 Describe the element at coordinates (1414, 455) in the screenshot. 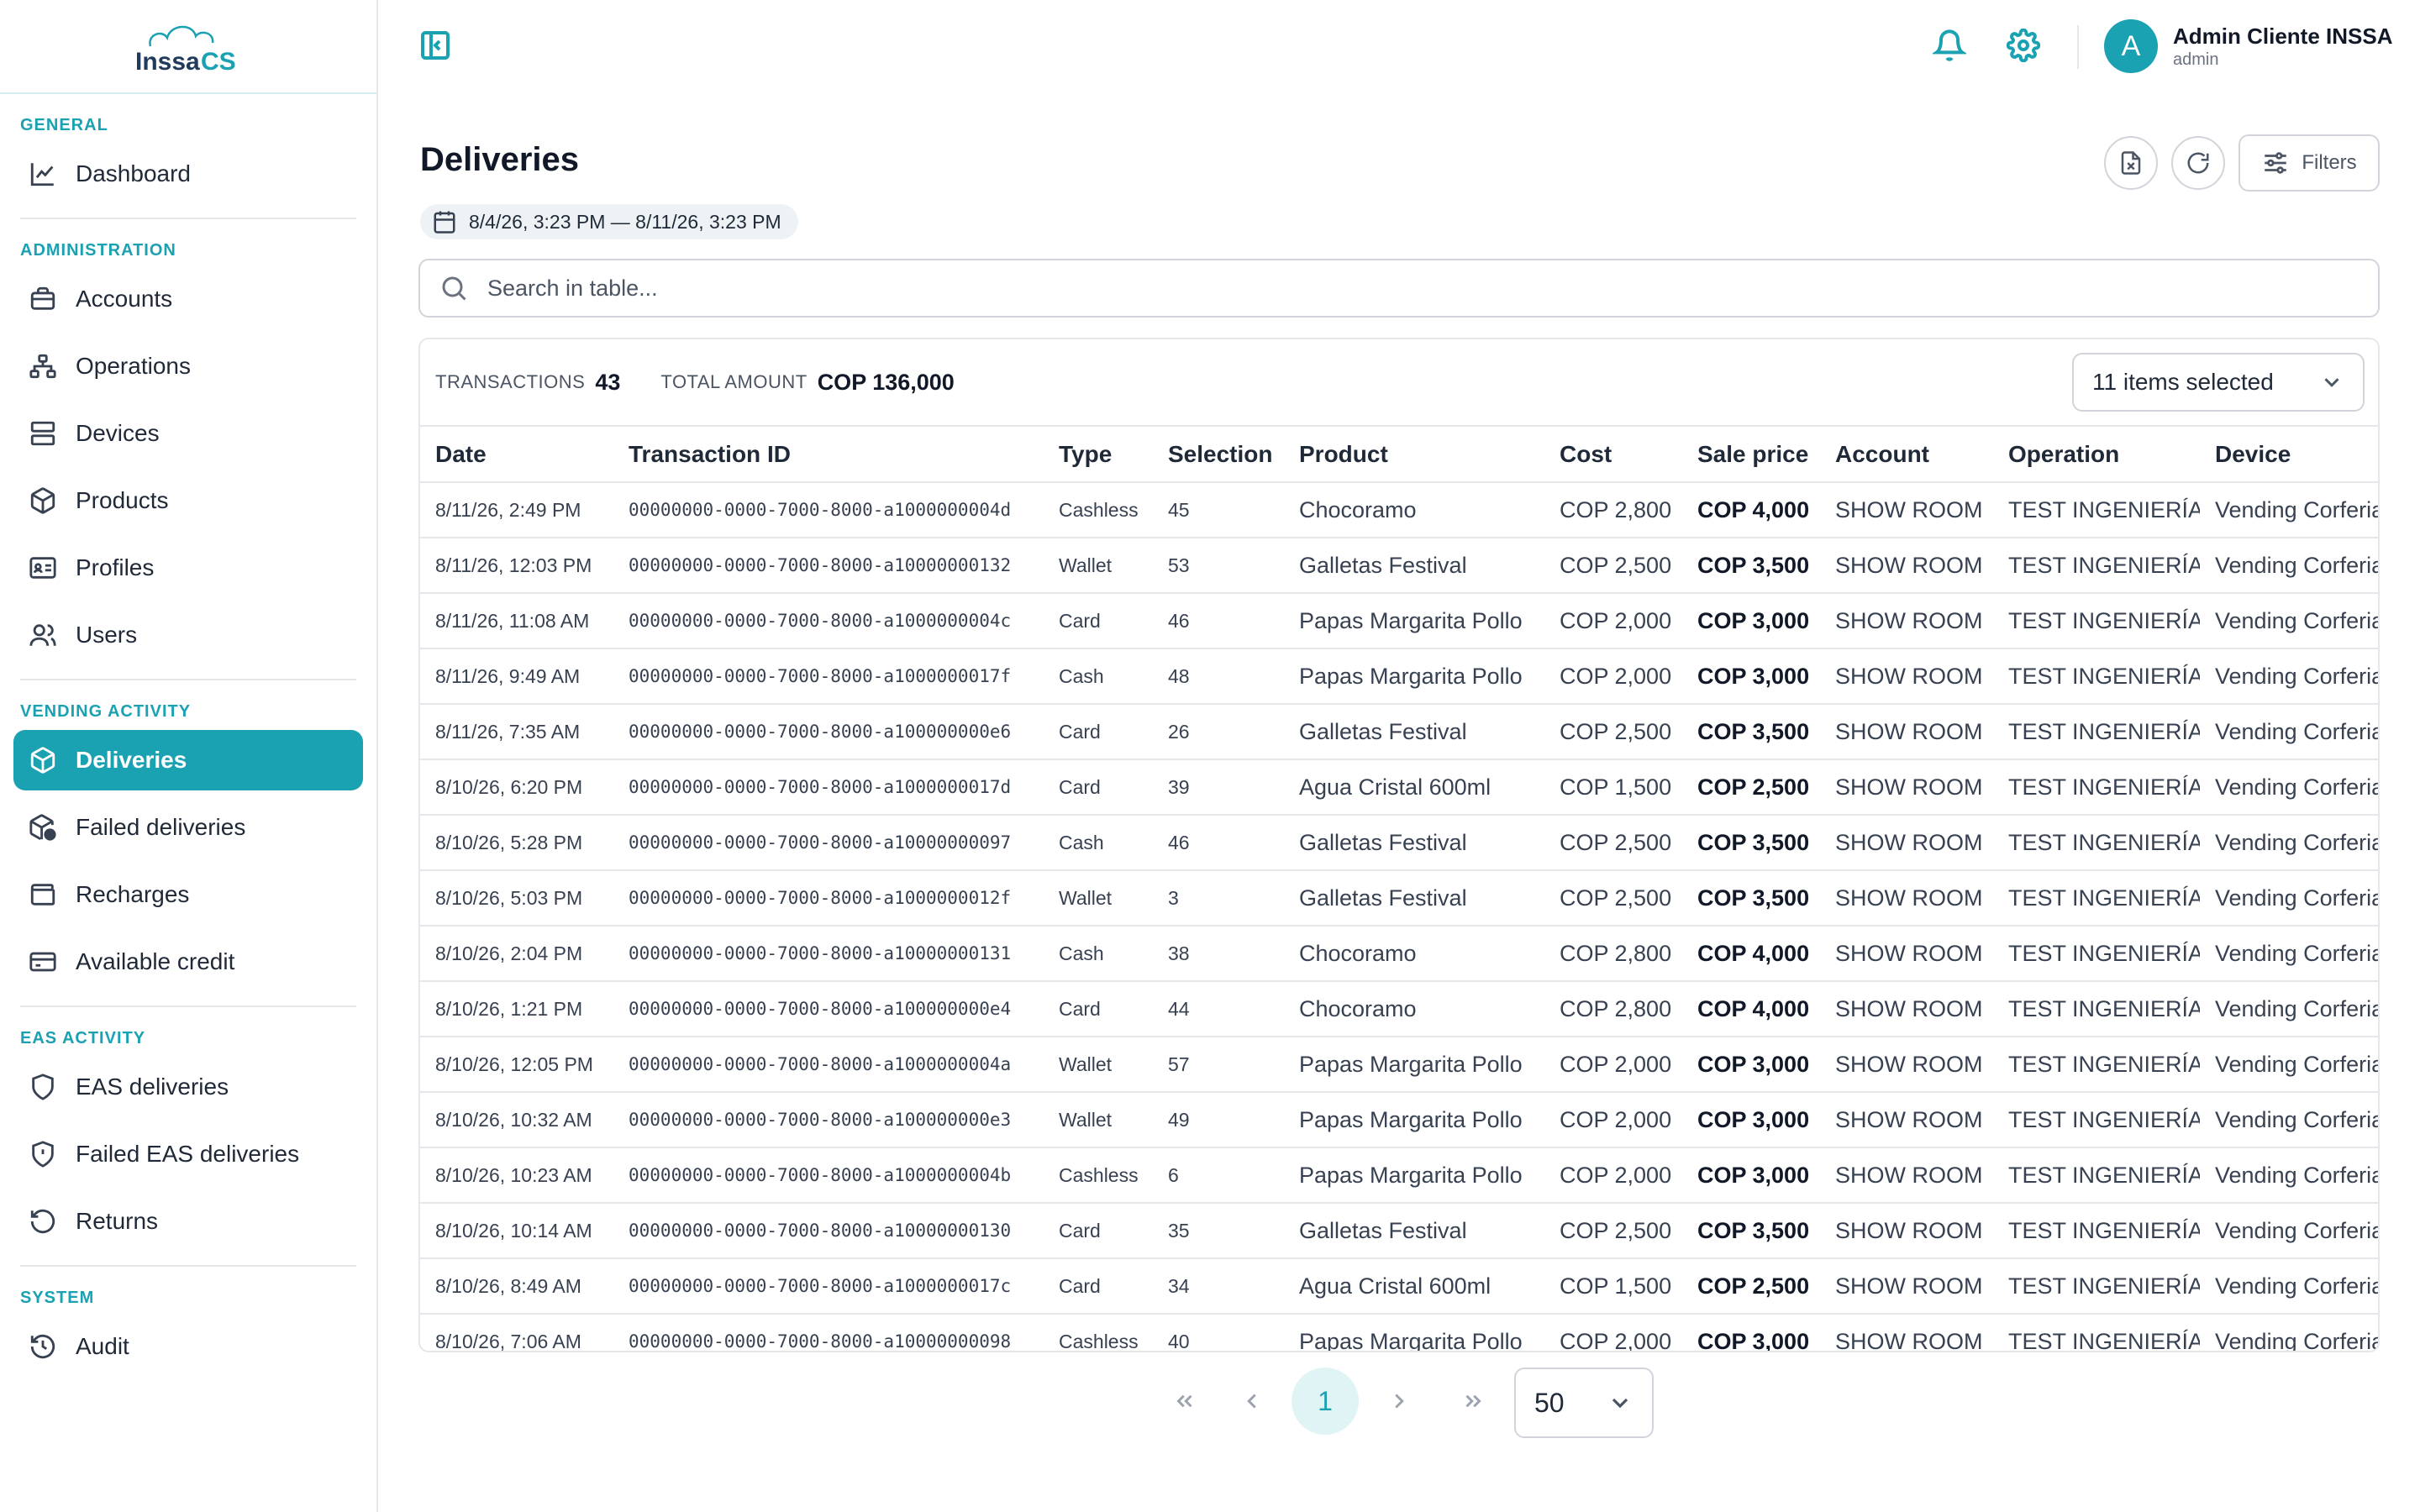

I see `column-header: Product` at that location.